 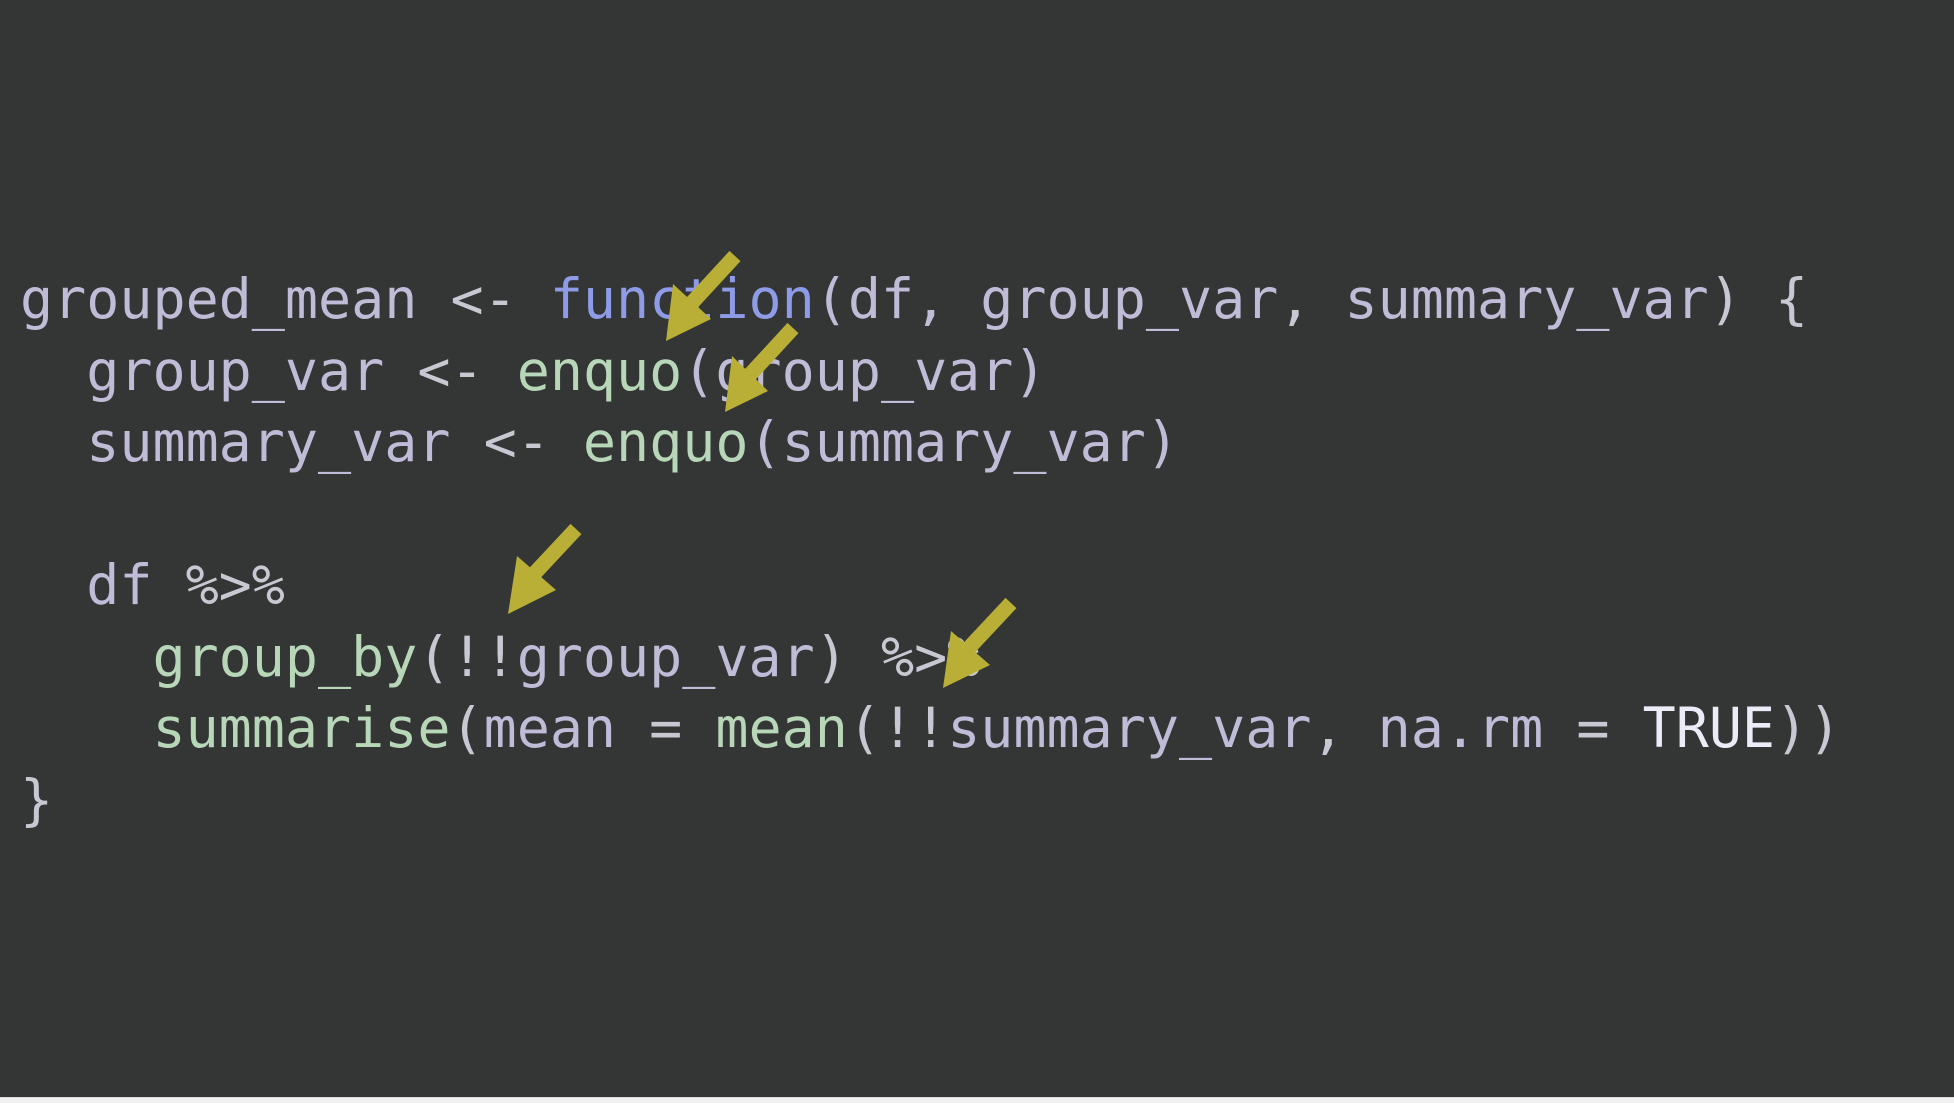 What do you see at coordinates (219, 299) in the screenshot?
I see `code-token: grouped_mean` at bounding box center [219, 299].